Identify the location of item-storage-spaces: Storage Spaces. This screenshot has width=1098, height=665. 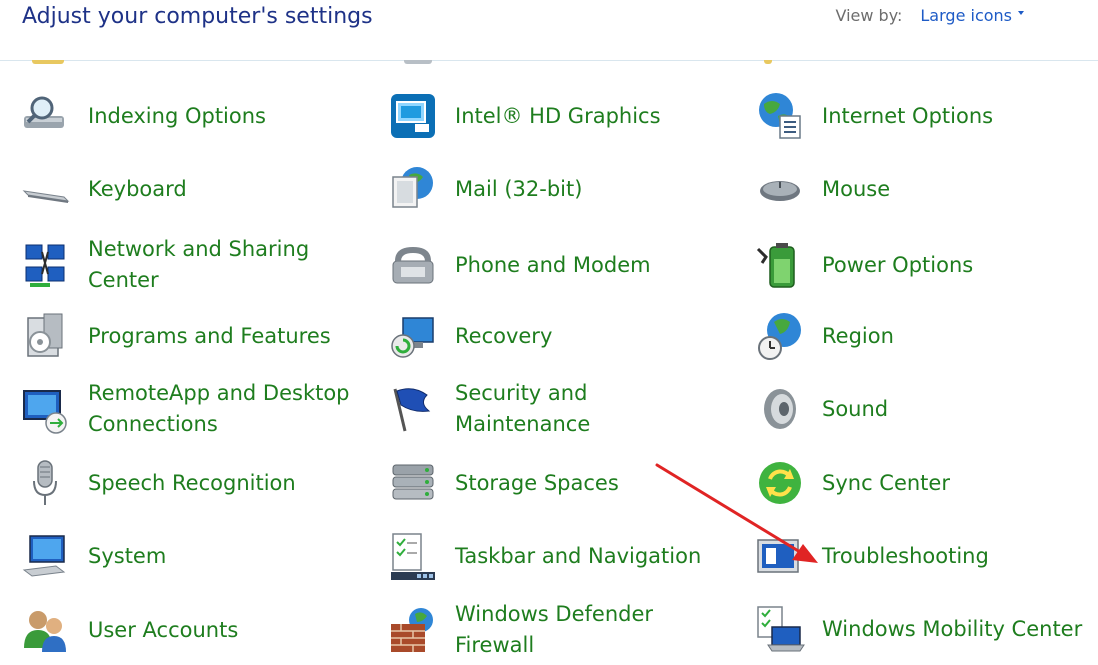
(547, 483).